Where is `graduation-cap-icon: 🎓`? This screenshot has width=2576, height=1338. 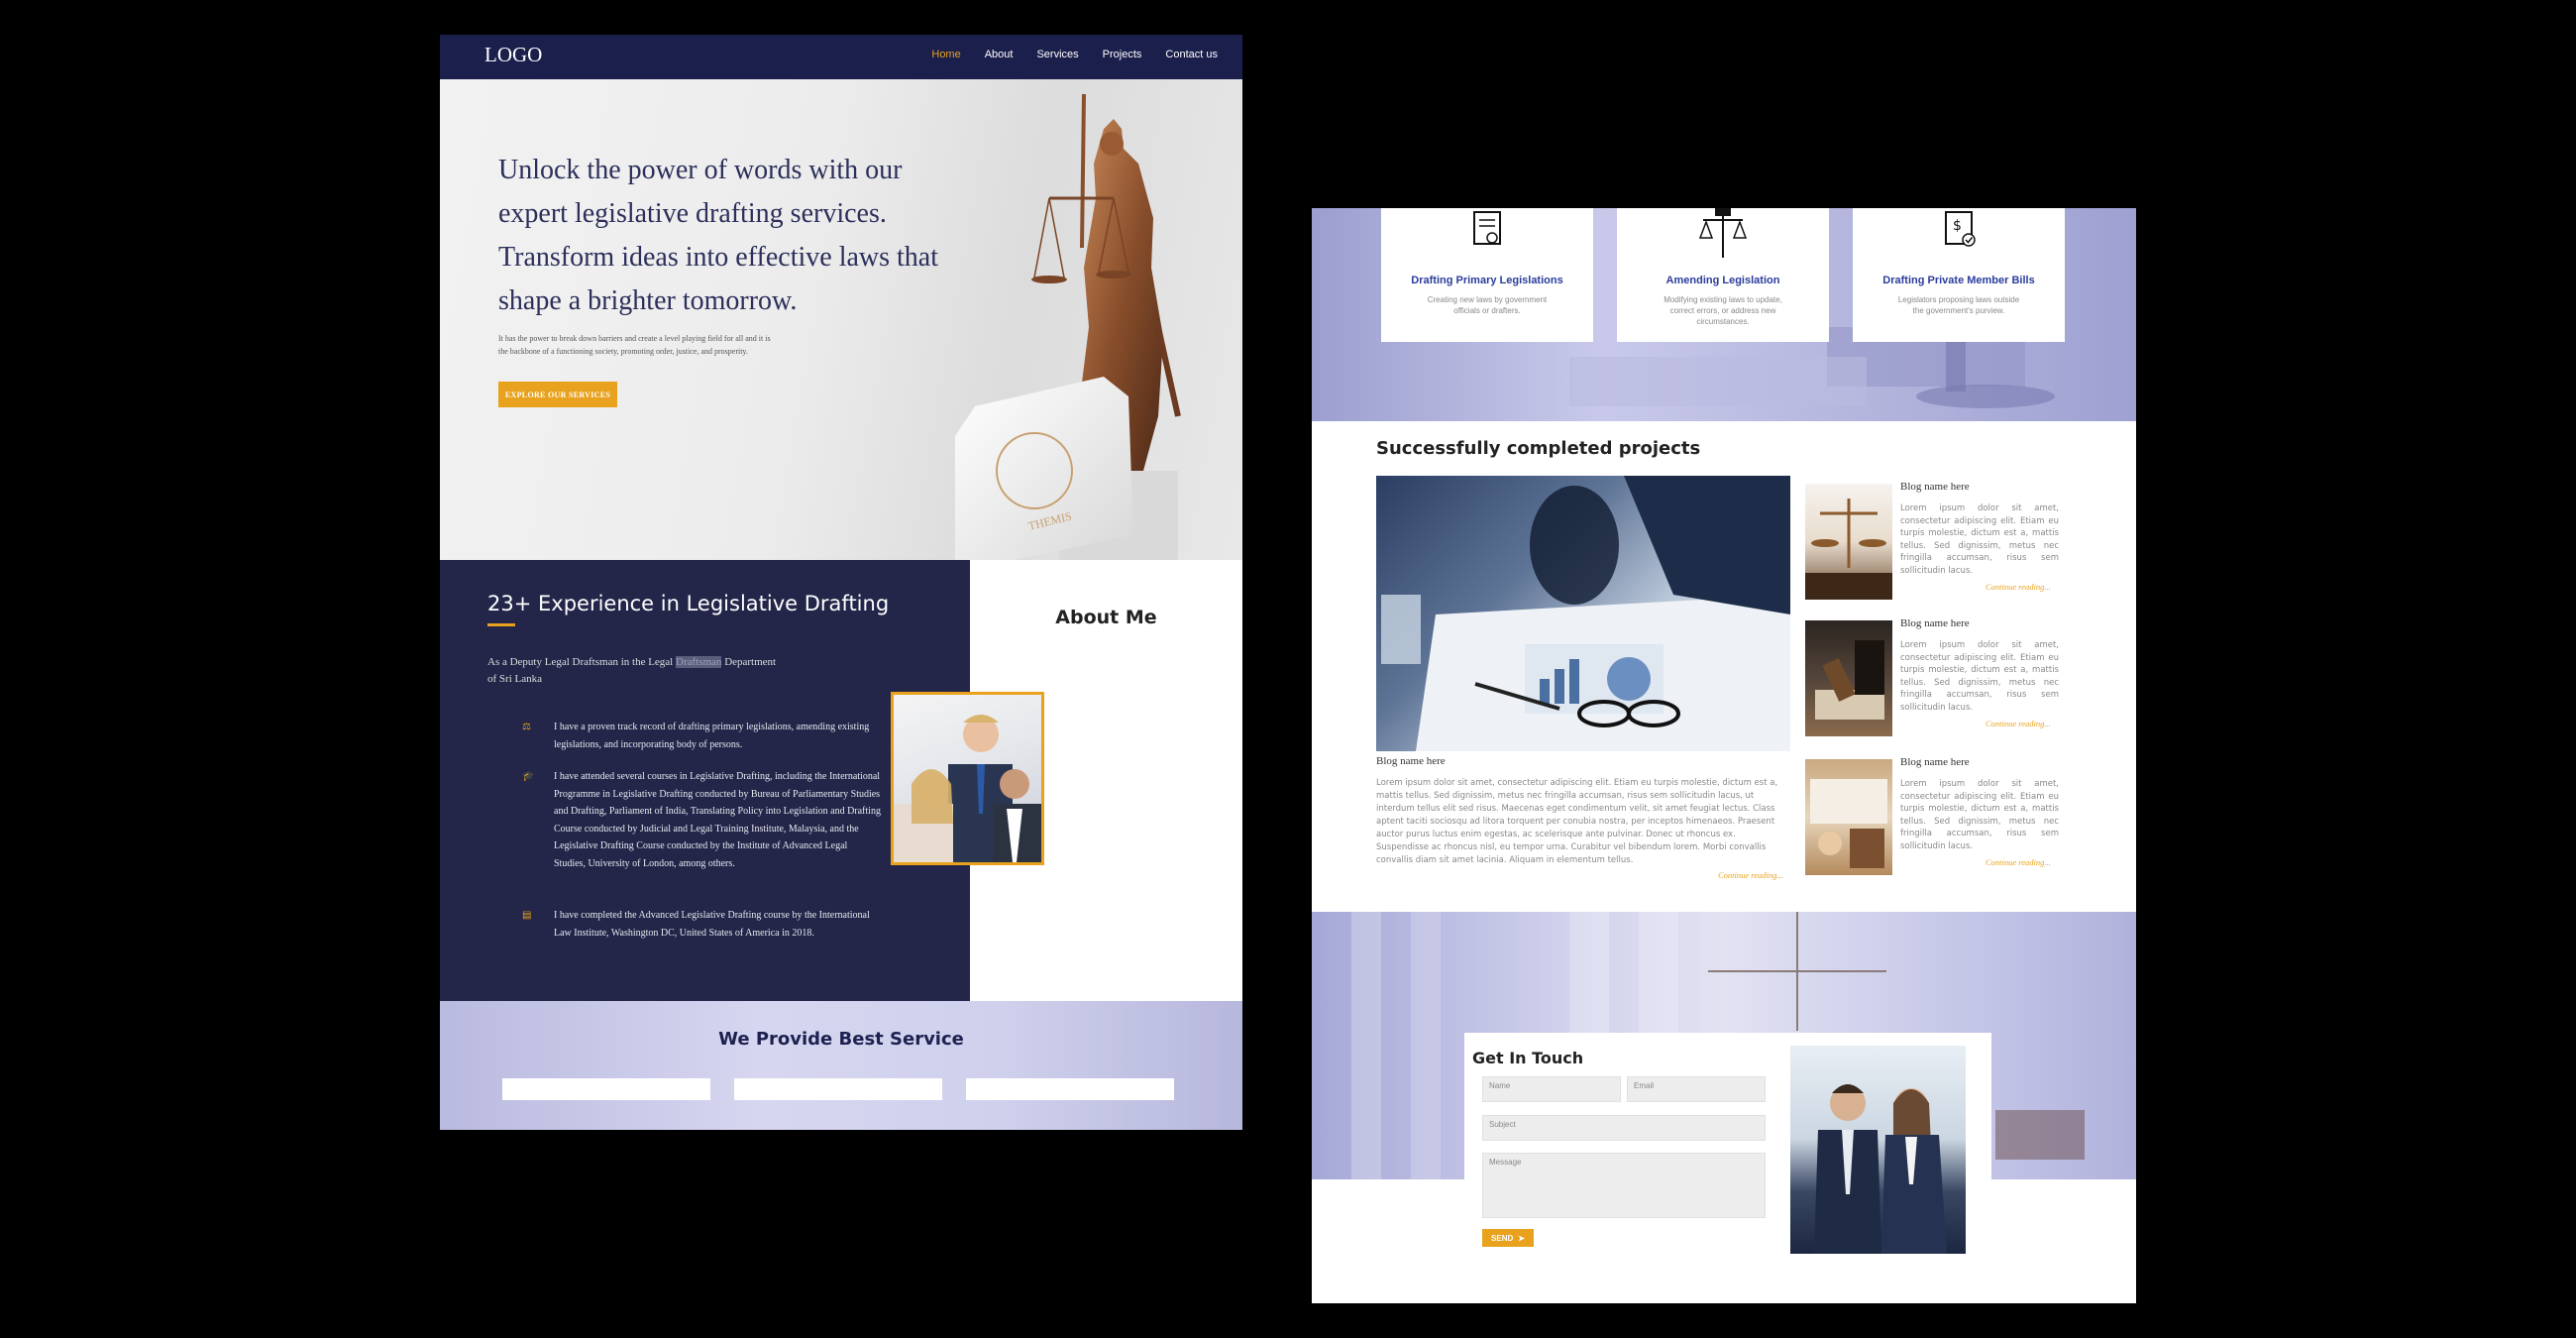 graduation-cap-icon: 🎓 is located at coordinates (528, 777).